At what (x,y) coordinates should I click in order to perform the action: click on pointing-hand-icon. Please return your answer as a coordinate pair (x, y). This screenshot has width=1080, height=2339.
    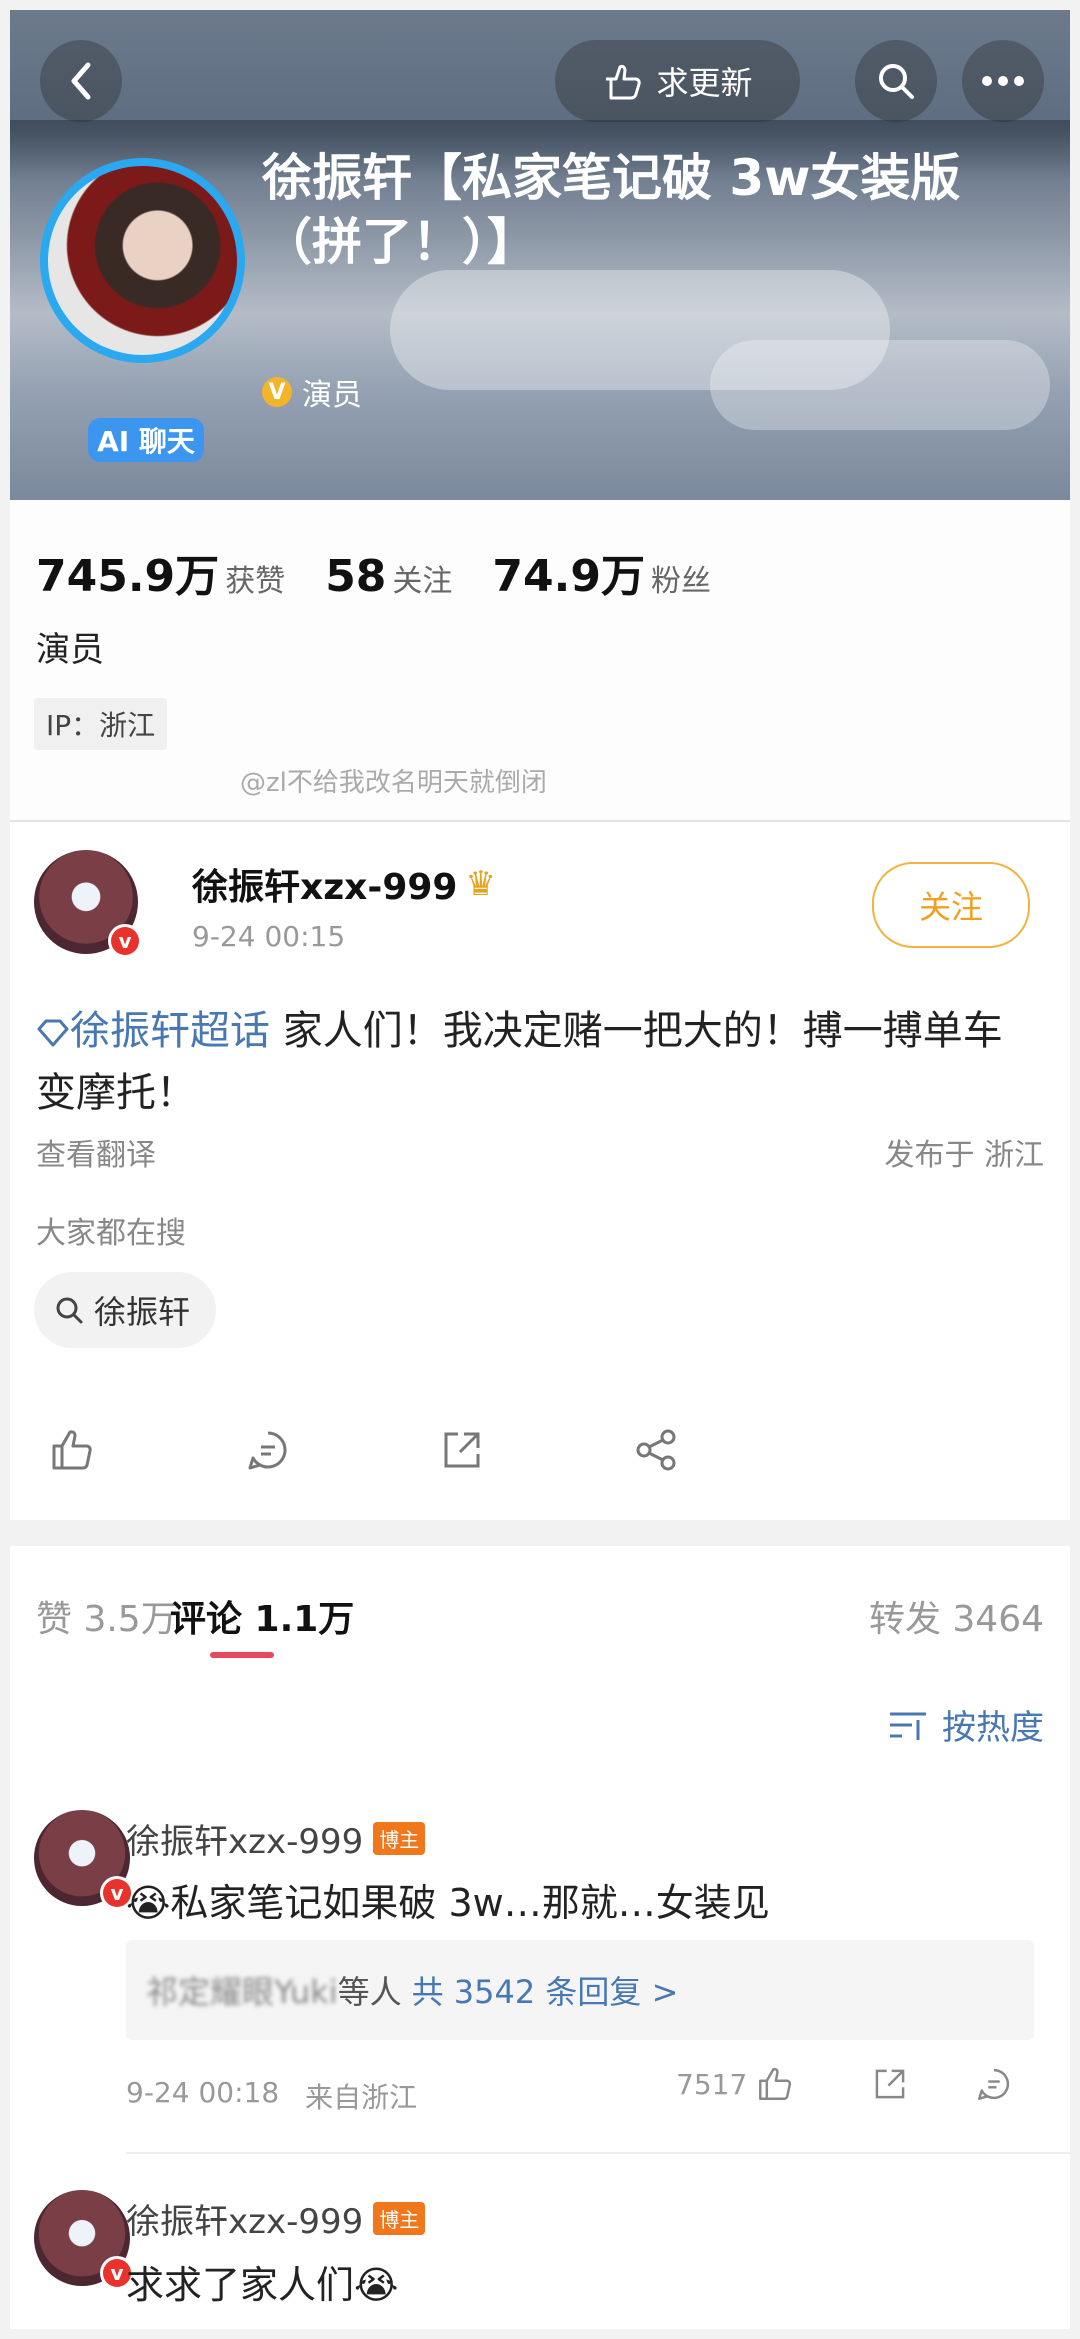
    Looking at the image, I should click on (624, 82).